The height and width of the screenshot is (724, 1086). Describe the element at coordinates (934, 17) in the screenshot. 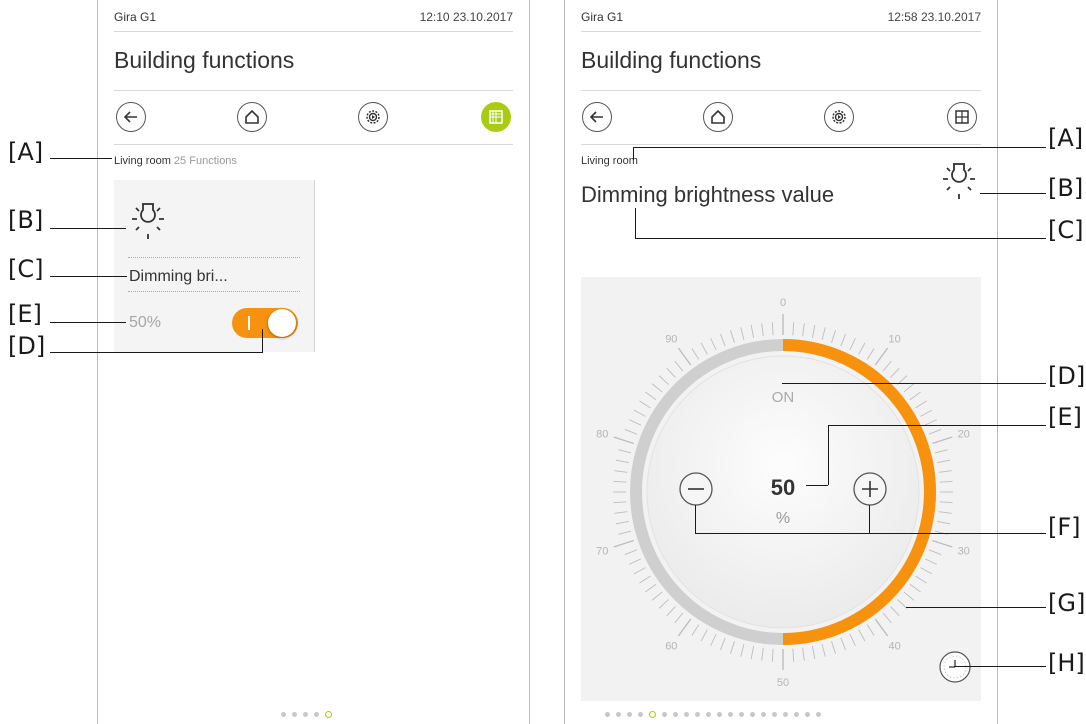

I see `date-time: 12:58 23.10.2017` at that location.